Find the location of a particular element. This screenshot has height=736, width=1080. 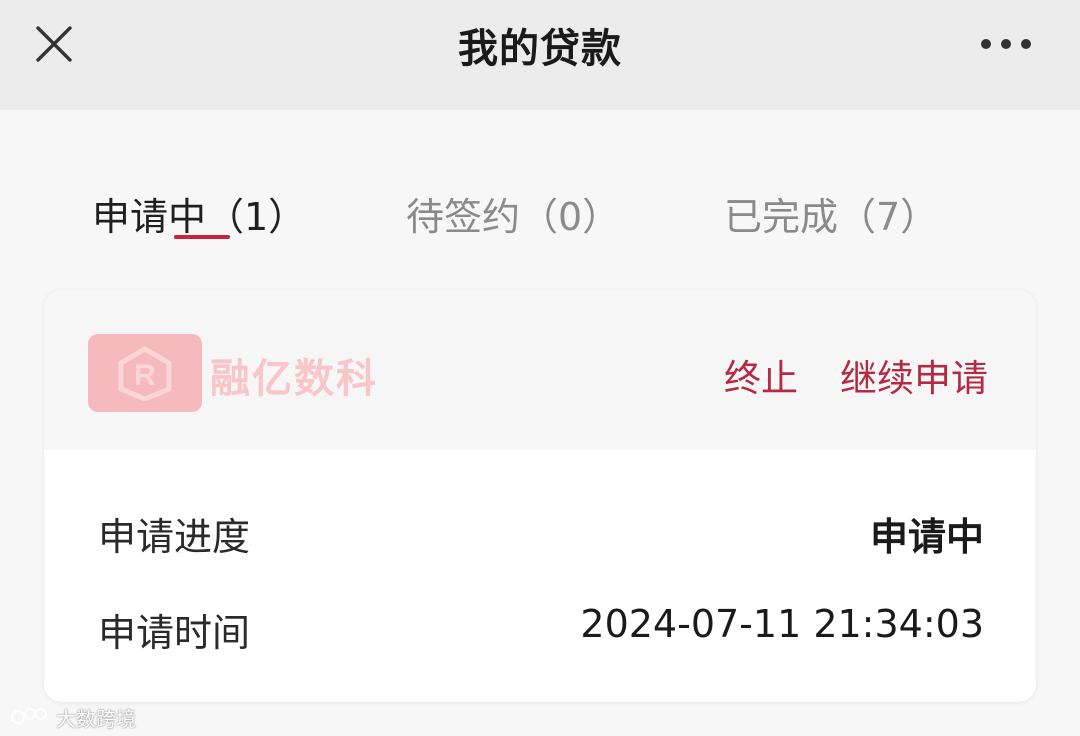

tab-completed: 已完成（7） is located at coordinates (831, 216).